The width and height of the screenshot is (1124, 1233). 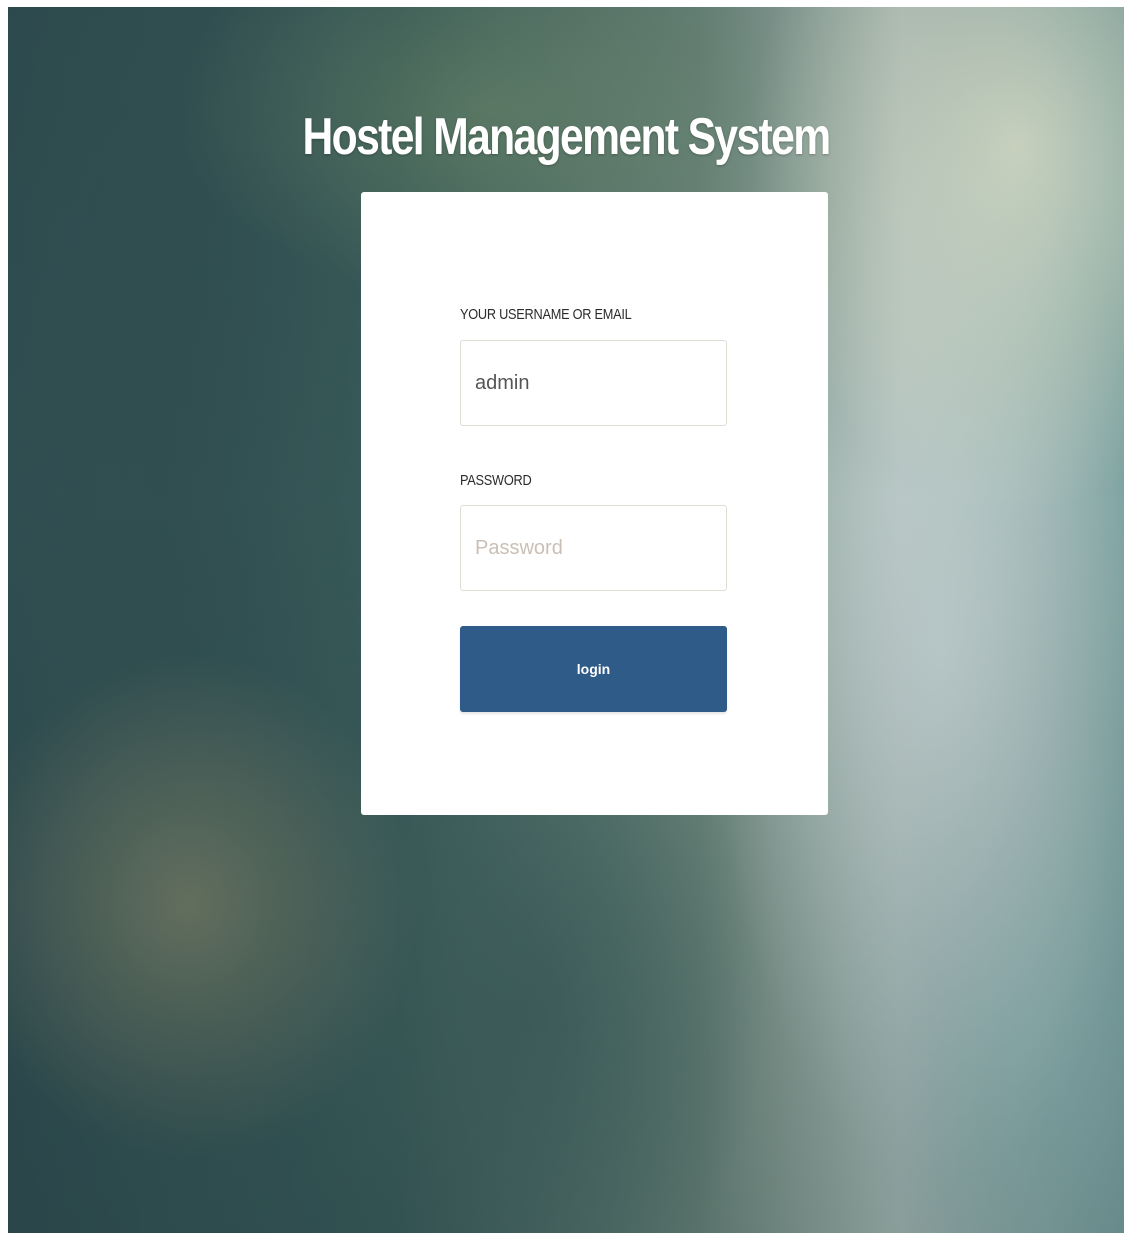 What do you see at coordinates (593, 548) in the screenshot?
I see `password-input` at bounding box center [593, 548].